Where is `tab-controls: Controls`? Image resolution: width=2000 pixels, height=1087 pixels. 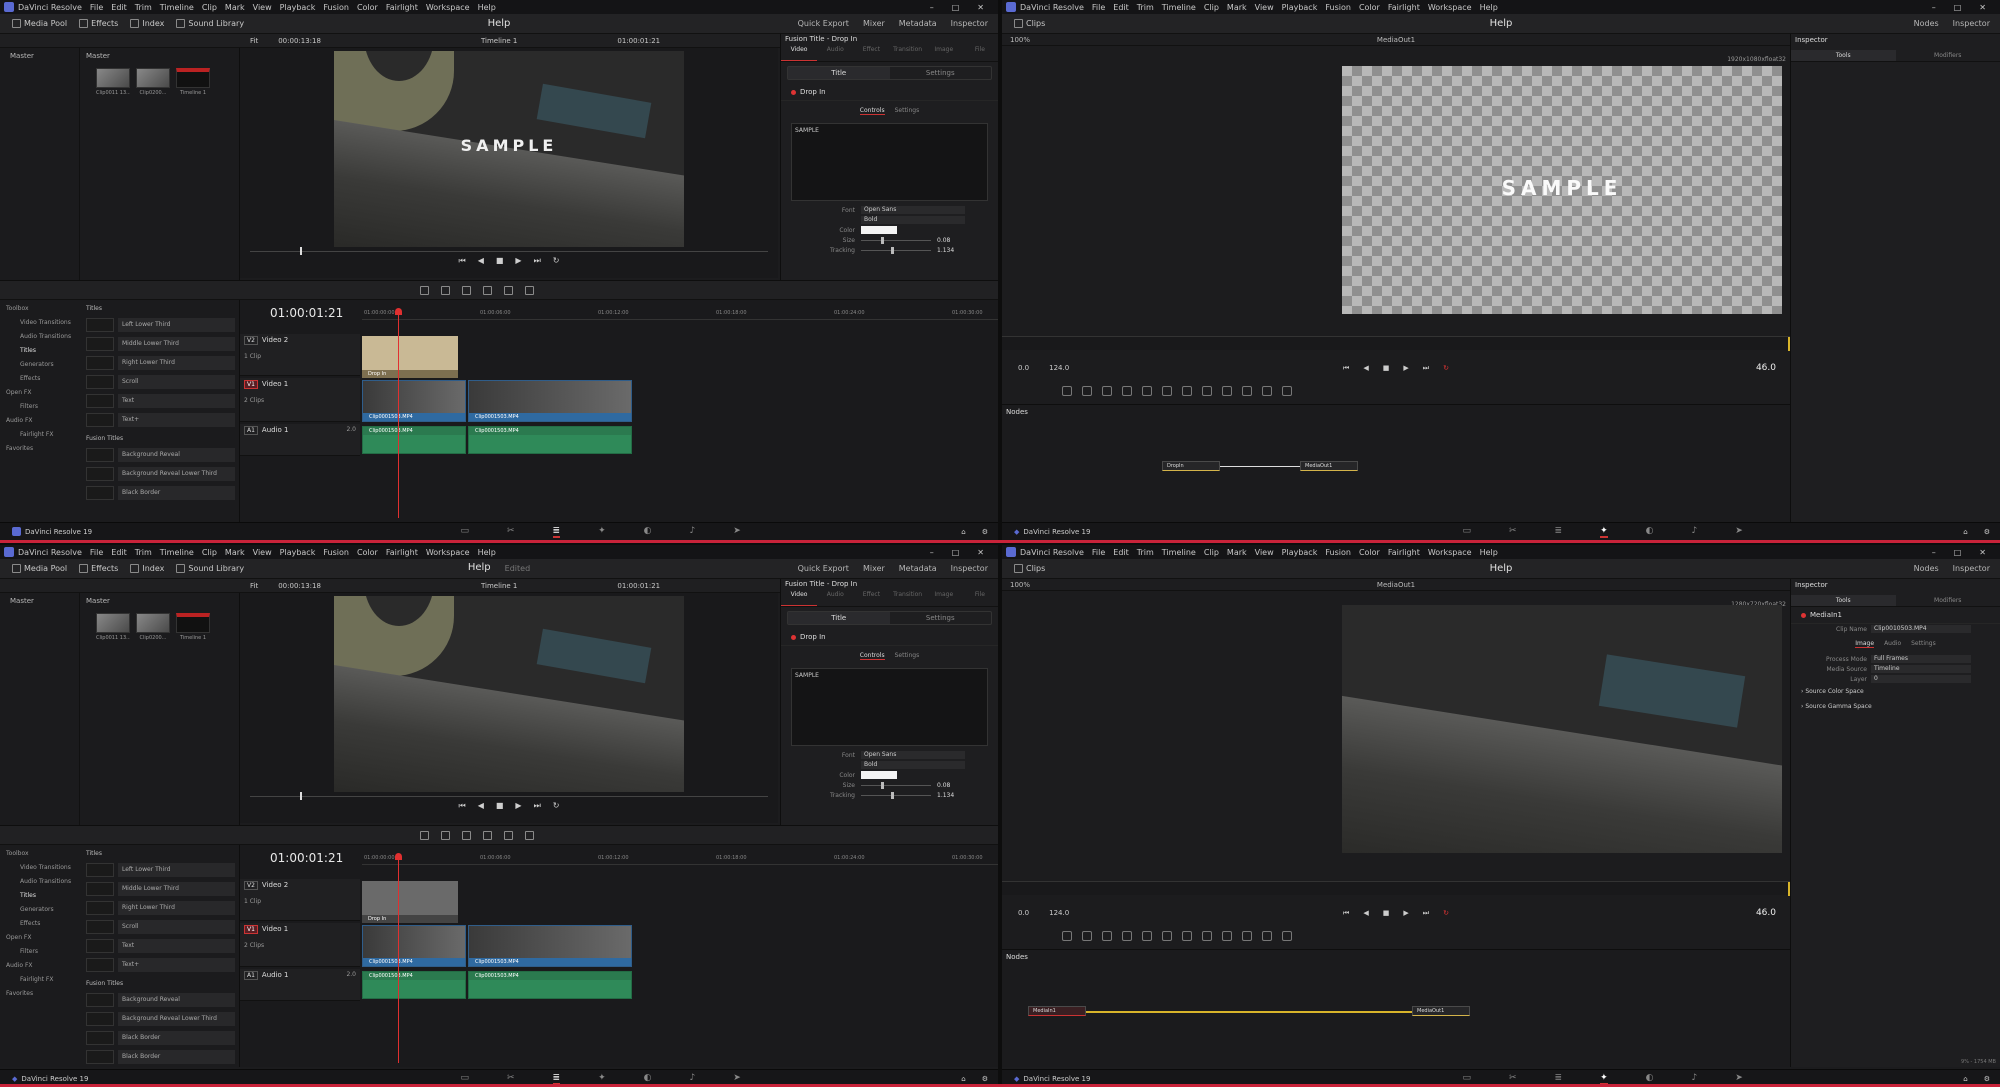 tab-controls: Controls is located at coordinates (872, 111).